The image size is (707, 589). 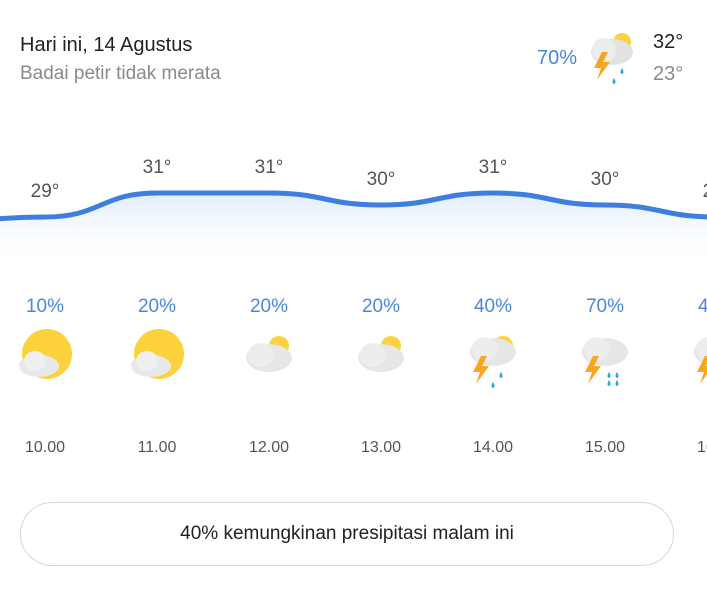 What do you see at coordinates (701, 447) in the screenshot?
I see `hourly-time: 16.00` at bounding box center [701, 447].